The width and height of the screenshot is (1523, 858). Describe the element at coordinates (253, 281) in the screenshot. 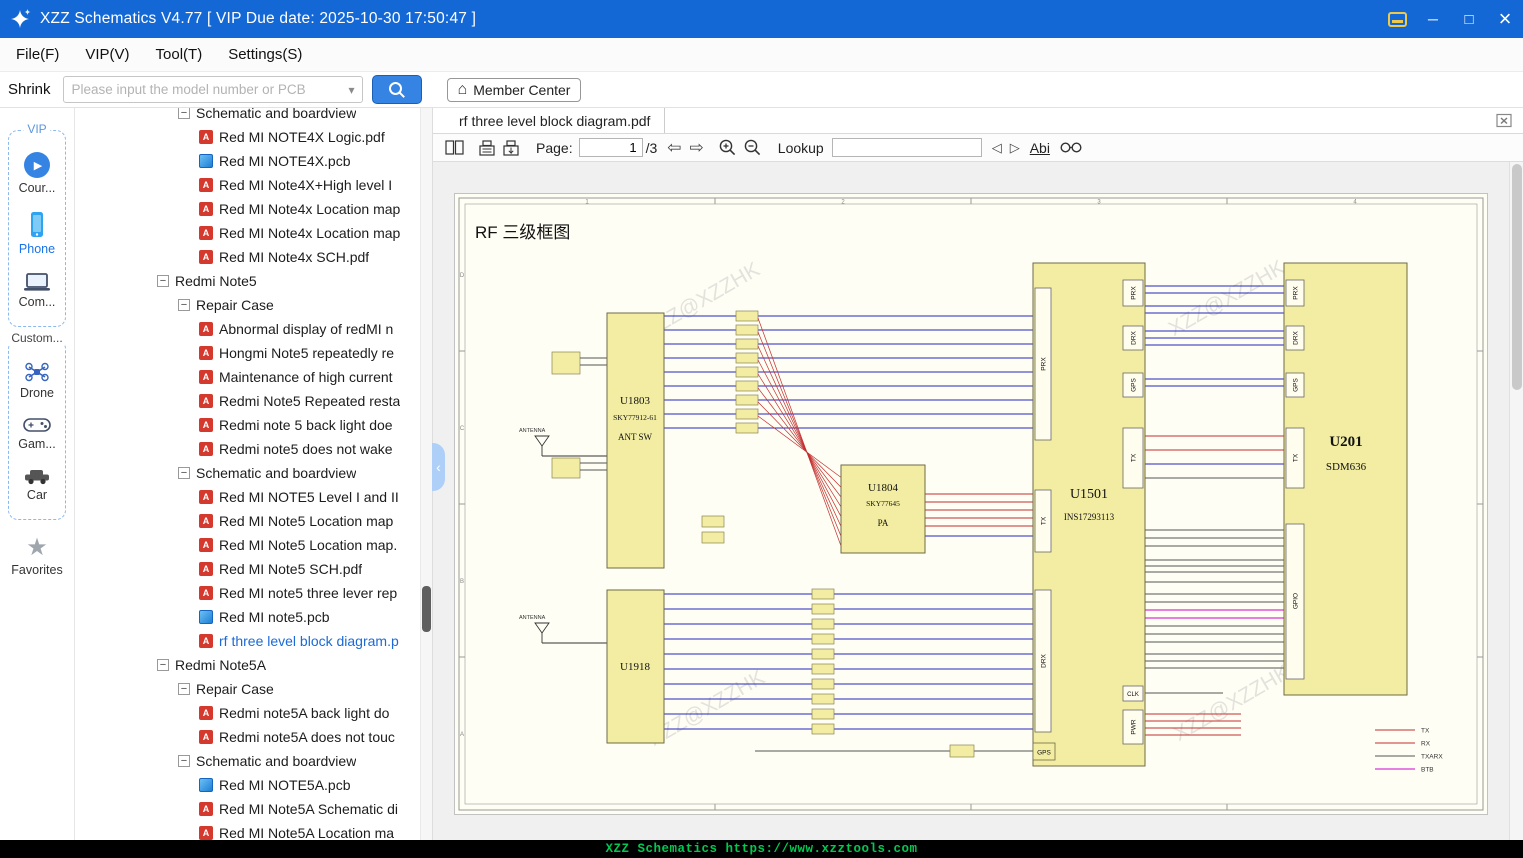

I see `tree-node: − Redmi Note5` at that location.